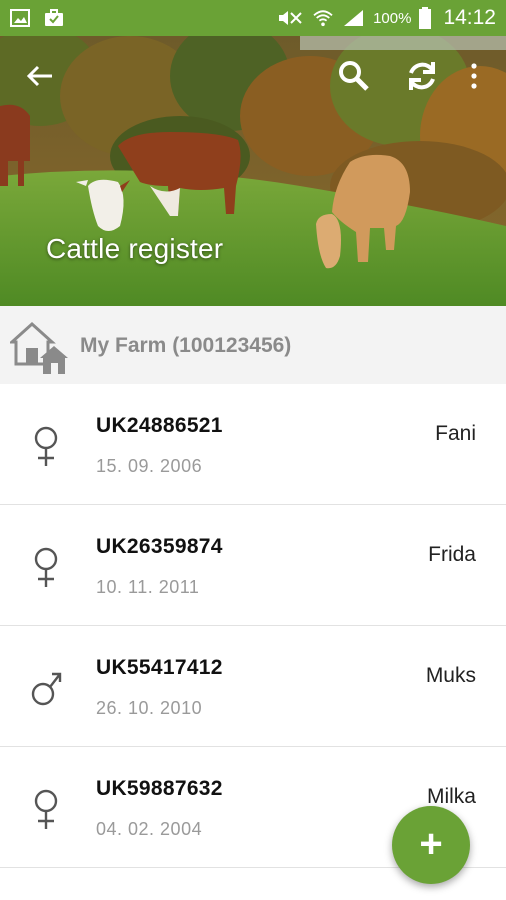 The width and height of the screenshot is (506, 900). Describe the element at coordinates (159, 788) in the screenshot. I see `cattle-id: UK59887632` at that location.